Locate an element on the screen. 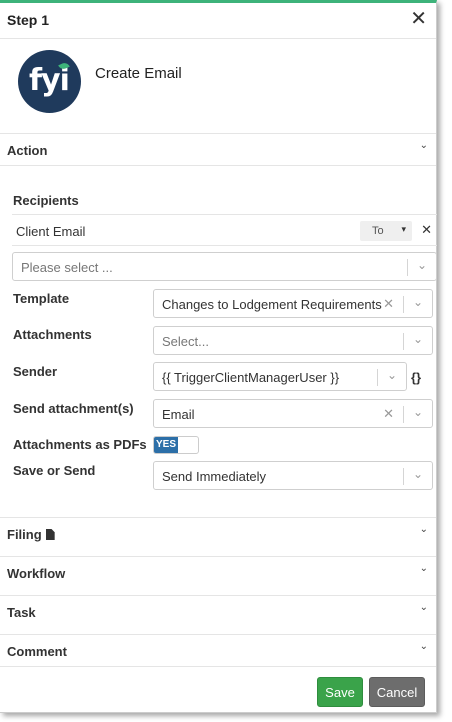  recipient-row: Client Email To ▾ ✕ is located at coordinates (224, 230).